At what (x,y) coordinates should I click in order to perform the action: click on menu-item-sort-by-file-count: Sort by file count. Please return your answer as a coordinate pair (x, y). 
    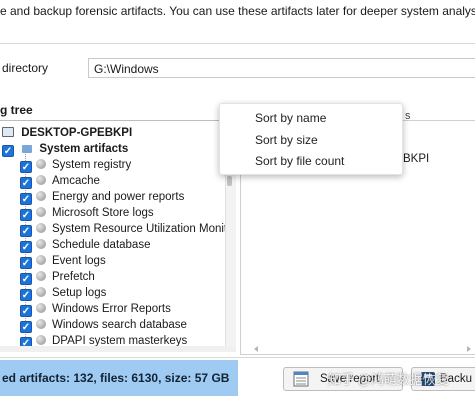
    Looking at the image, I should click on (299, 161).